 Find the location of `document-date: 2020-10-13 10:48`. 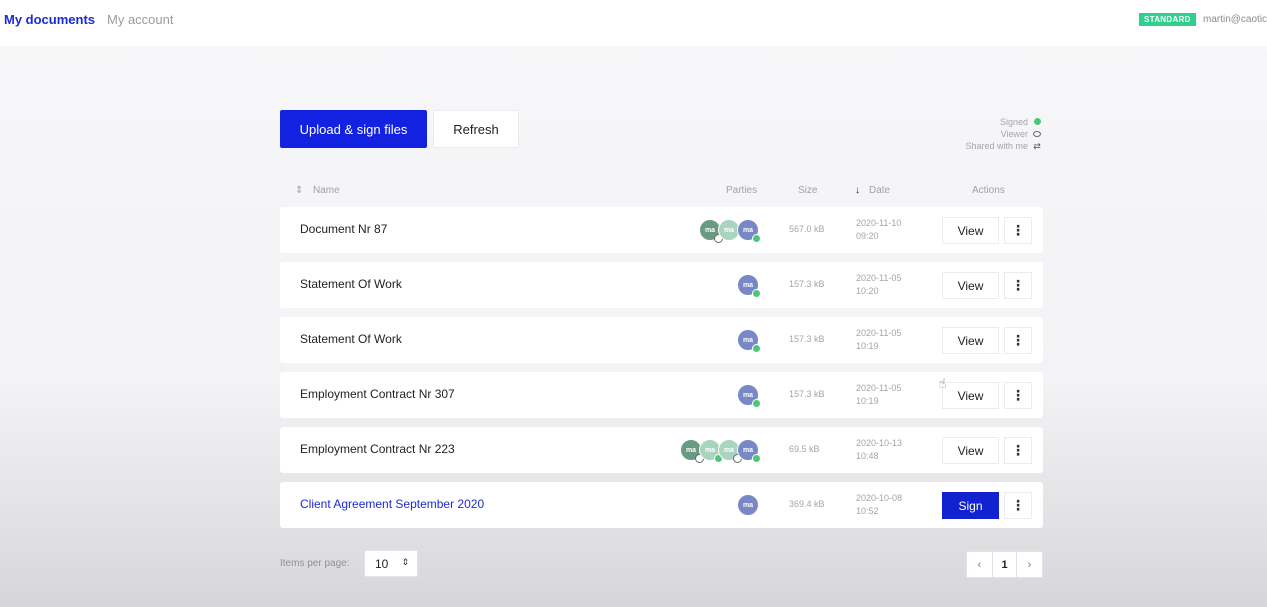

document-date: 2020-10-13 10:48 is located at coordinates (879, 449).